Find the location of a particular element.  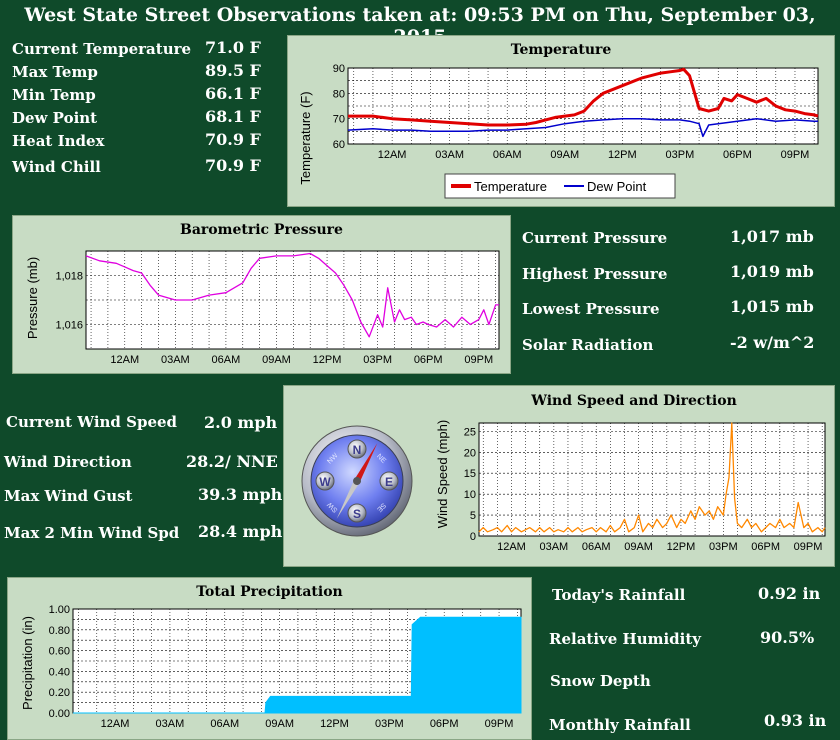

obs-value-heat-index: 70.9 F is located at coordinates (233, 139).